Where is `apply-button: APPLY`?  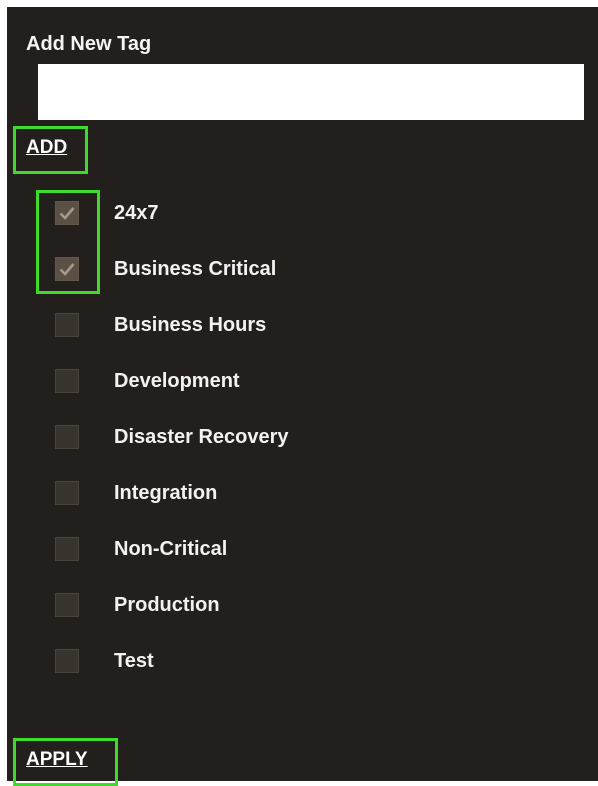
apply-button: APPLY is located at coordinates (57, 759).